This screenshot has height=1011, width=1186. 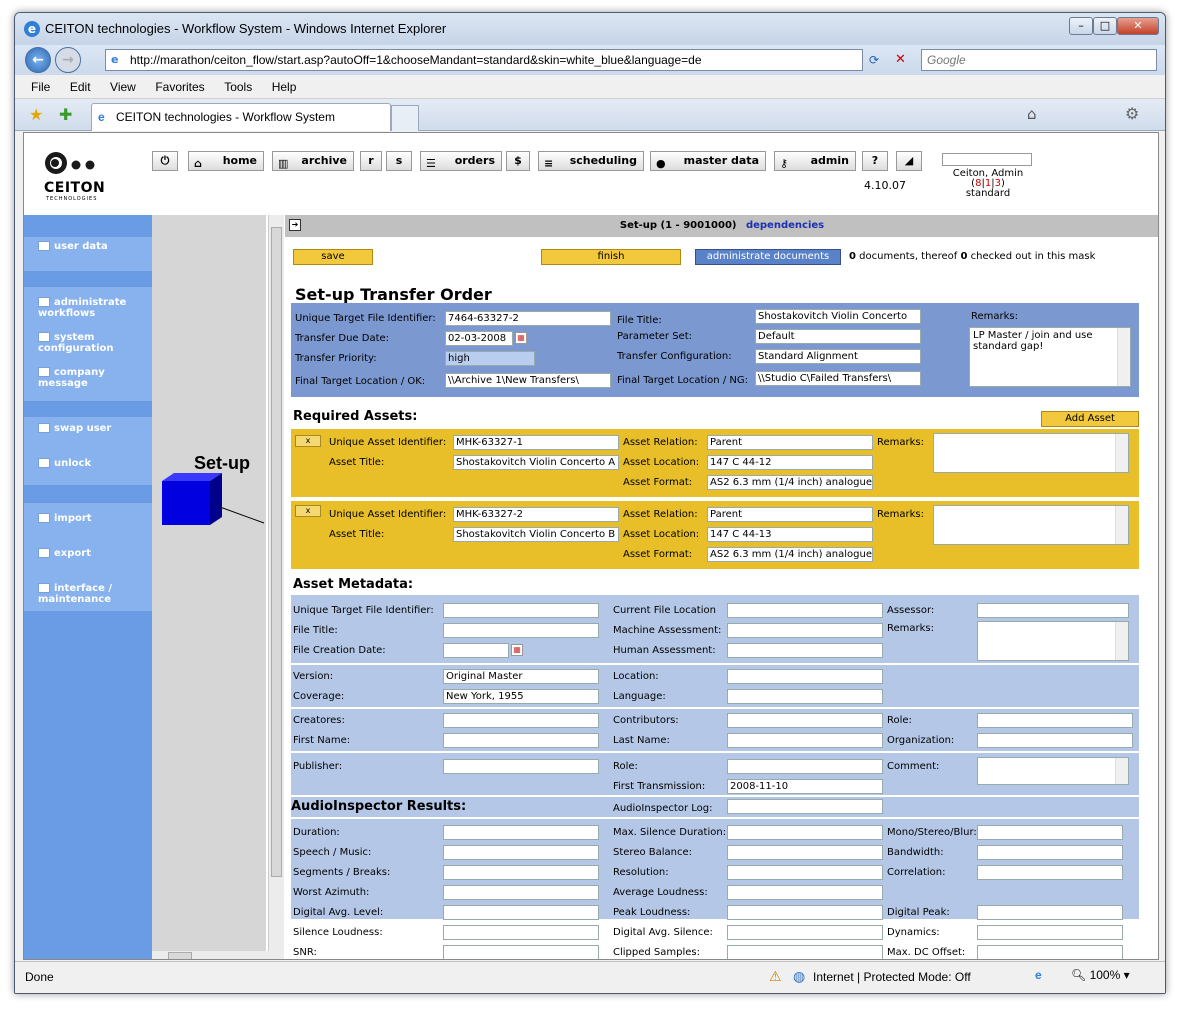 What do you see at coordinates (88, 343) in the screenshot?
I see `nav-system-configuration: system configuration` at bounding box center [88, 343].